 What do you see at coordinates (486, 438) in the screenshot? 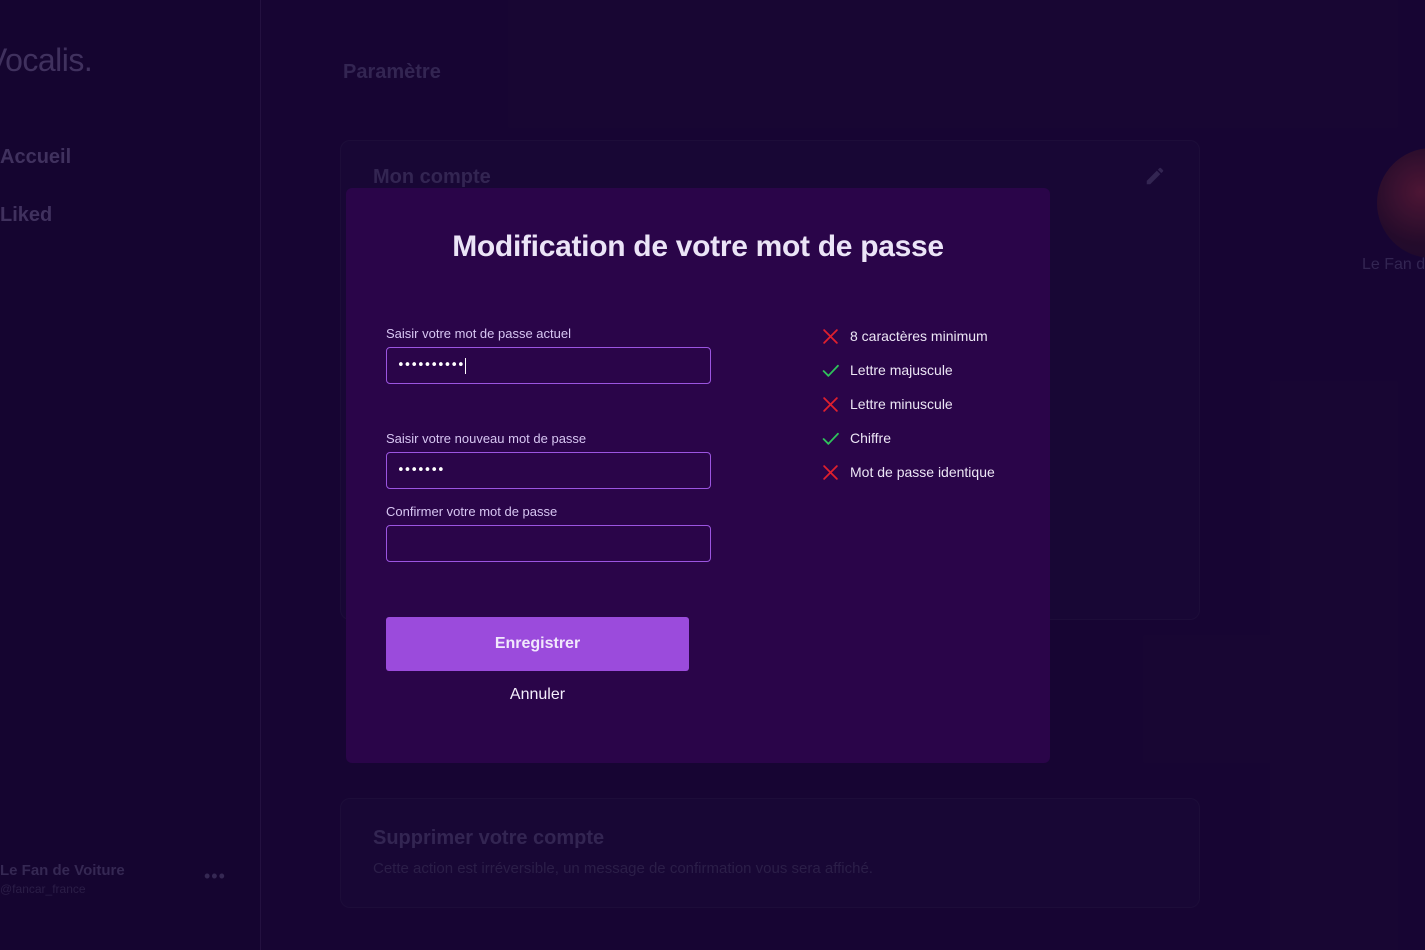
I see `new-password-label: Saisir votre nouveau mot de passe` at bounding box center [486, 438].